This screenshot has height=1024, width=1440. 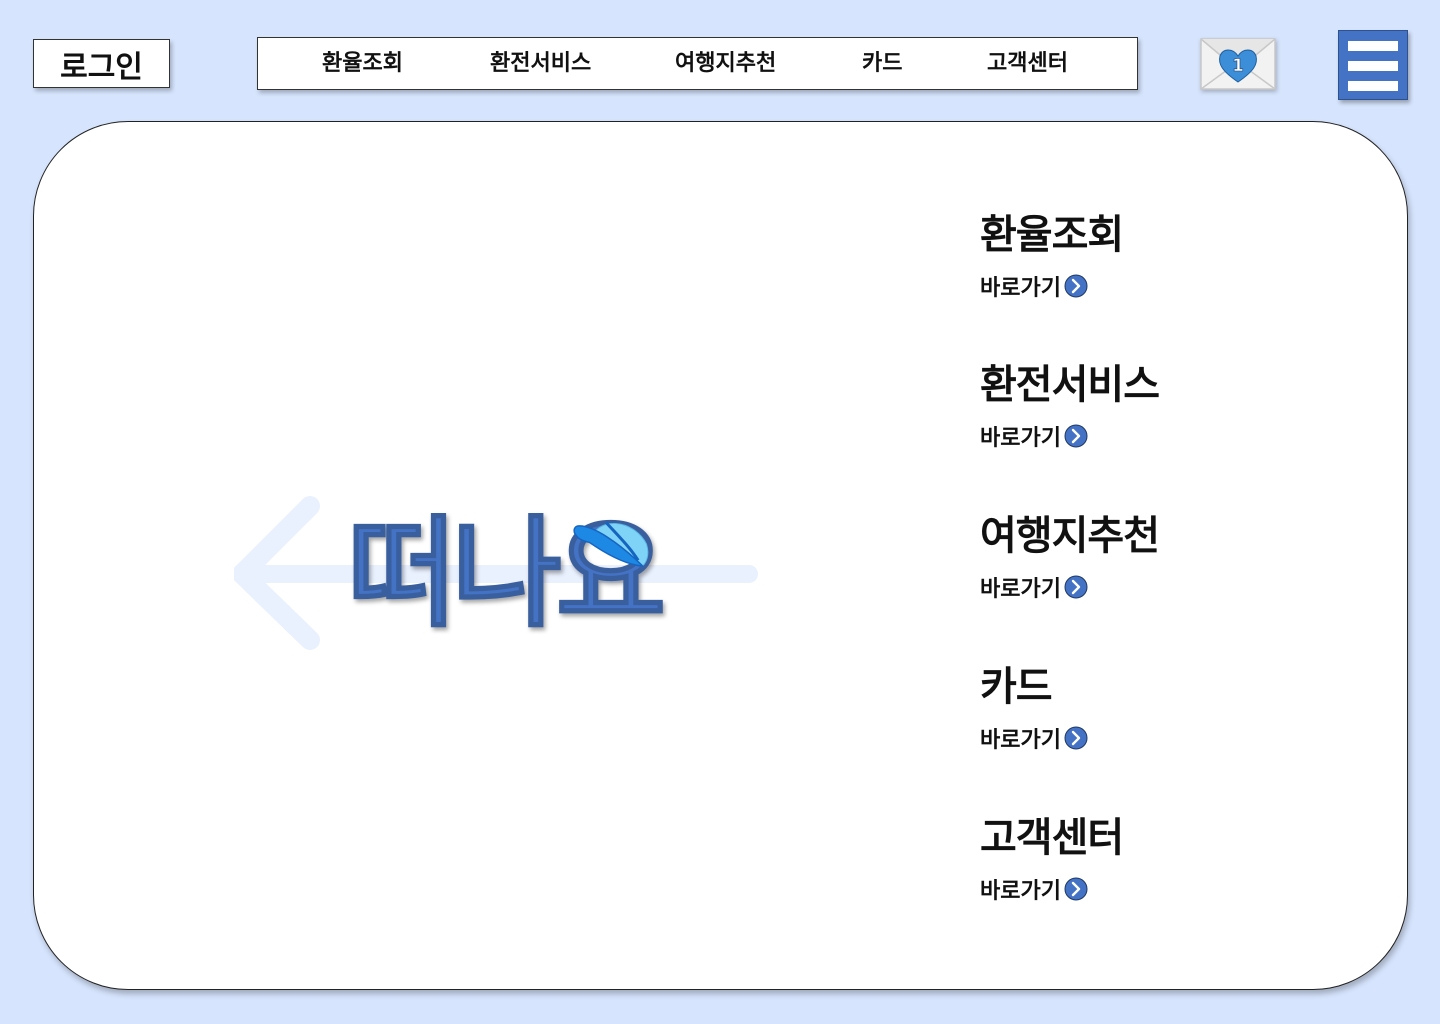 I want to click on quick-item-card: 카드 바로가기, so click(x=1034, y=704).